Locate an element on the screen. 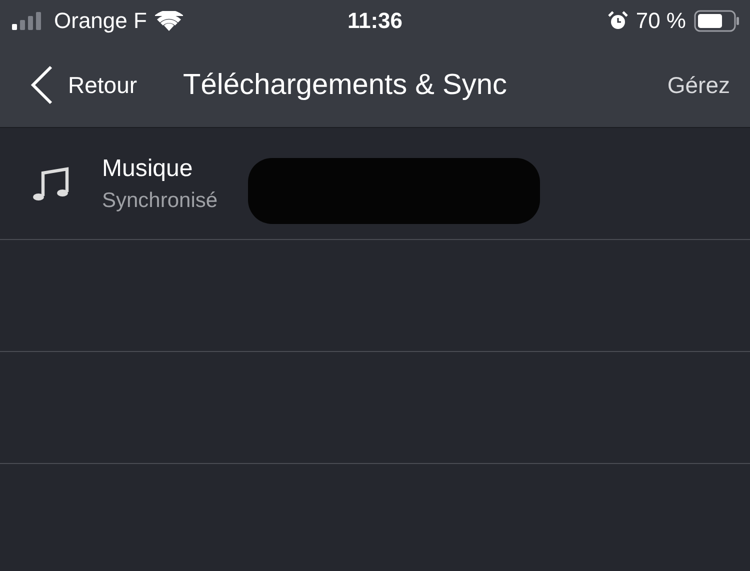 Image resolution: width=750 pixels, height=571 pixels. battery-percent: 70 % is located at coordinates (661, 21).